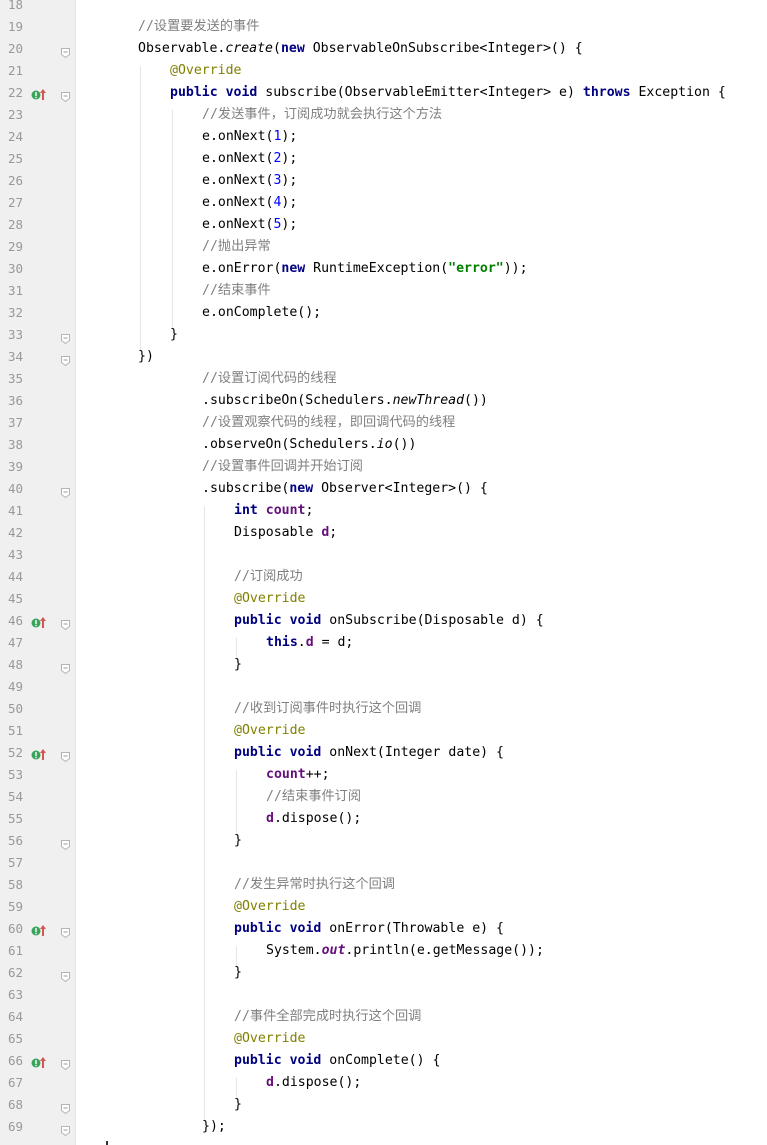  Describe the element at coordinates (383, 1017) in the screenshot. I see `code-line: 64 //事件全部完成时执行这个回调` at that location.